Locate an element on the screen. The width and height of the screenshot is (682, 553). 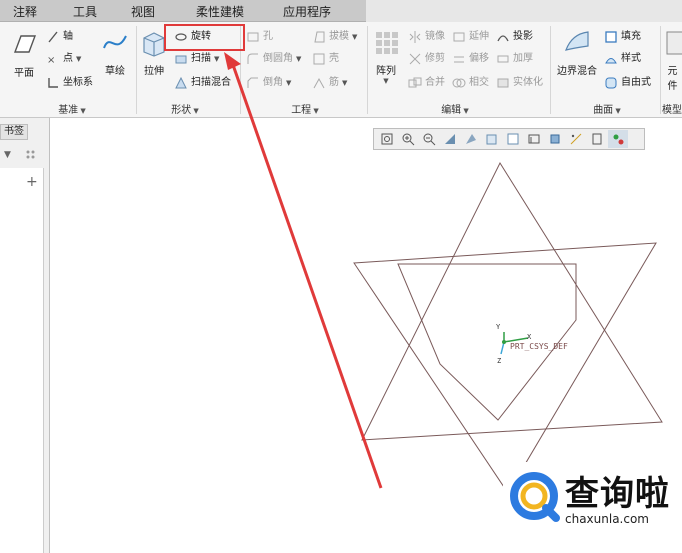
csys-axis-z: Z is located at coordinates (499, 361).